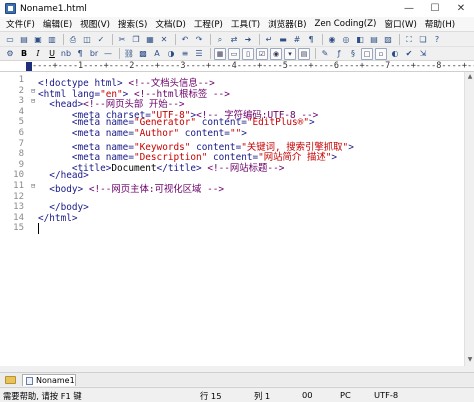 Image resolution: width=474 pixels, height=402 pixels. I want to click on menu-document: 文档(D), so click(170, 24).